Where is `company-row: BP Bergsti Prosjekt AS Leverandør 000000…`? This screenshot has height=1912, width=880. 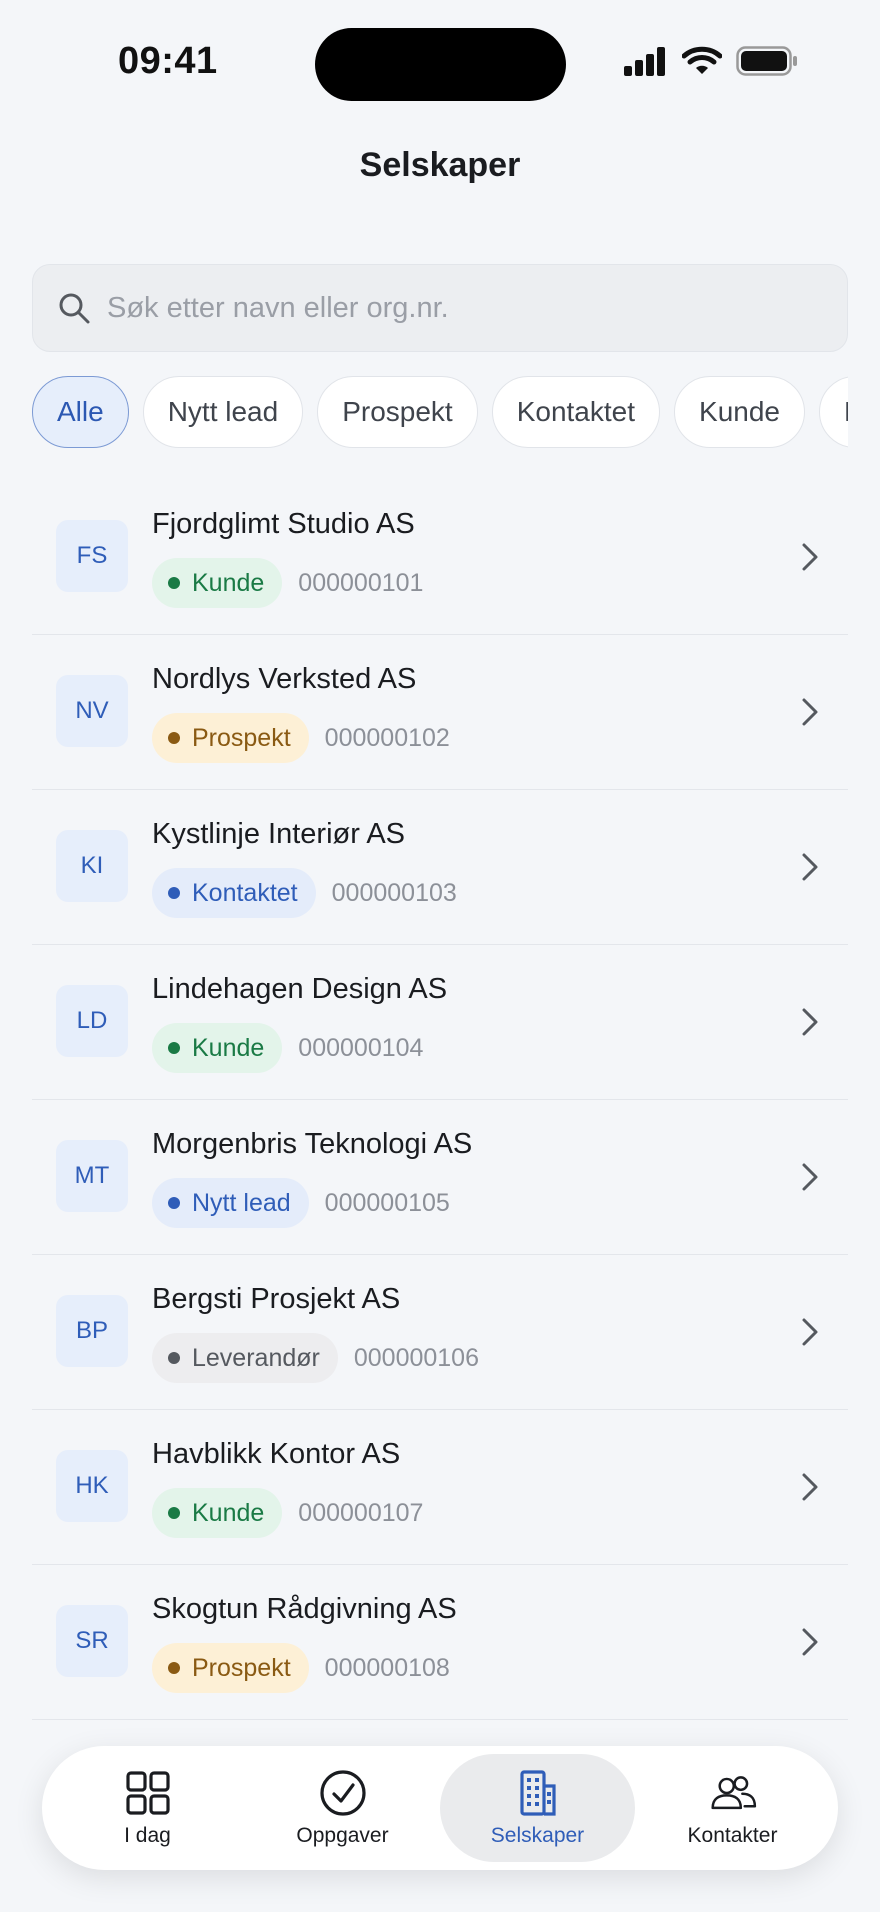
company-row: BP Bergsti Prosjekt AS Leverandør 000000… is located at coordinates (440, 1332).